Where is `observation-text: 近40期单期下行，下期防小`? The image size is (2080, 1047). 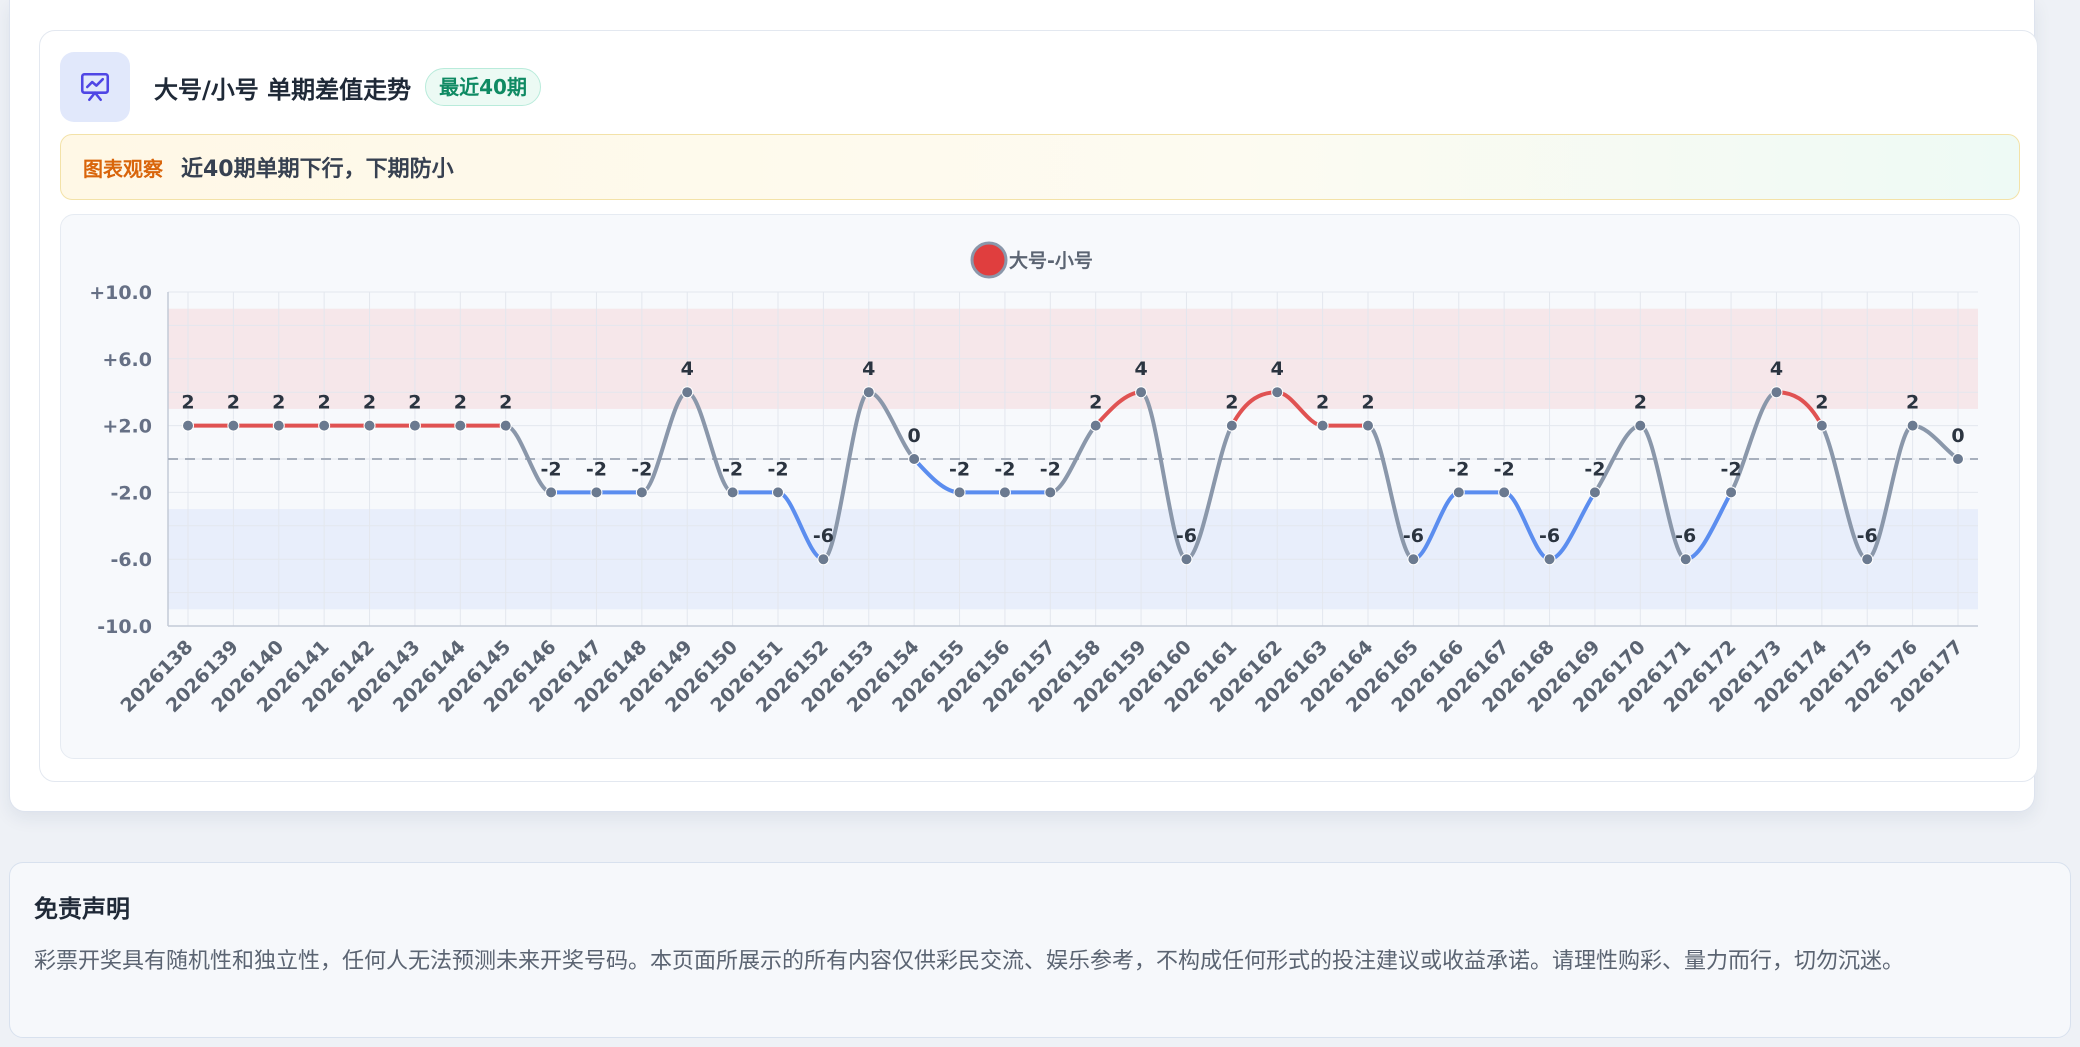 observation-text: 近40期单期下行，下期防小 is located at coordinates (317, 169).